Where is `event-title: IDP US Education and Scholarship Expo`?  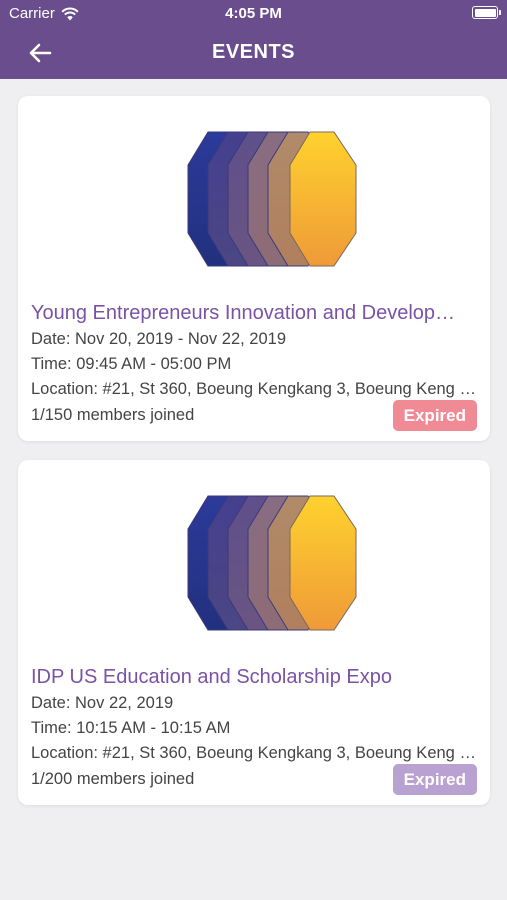
event-title: IDP US Education and Scholarship Expo is located at coordinates (251, 677).